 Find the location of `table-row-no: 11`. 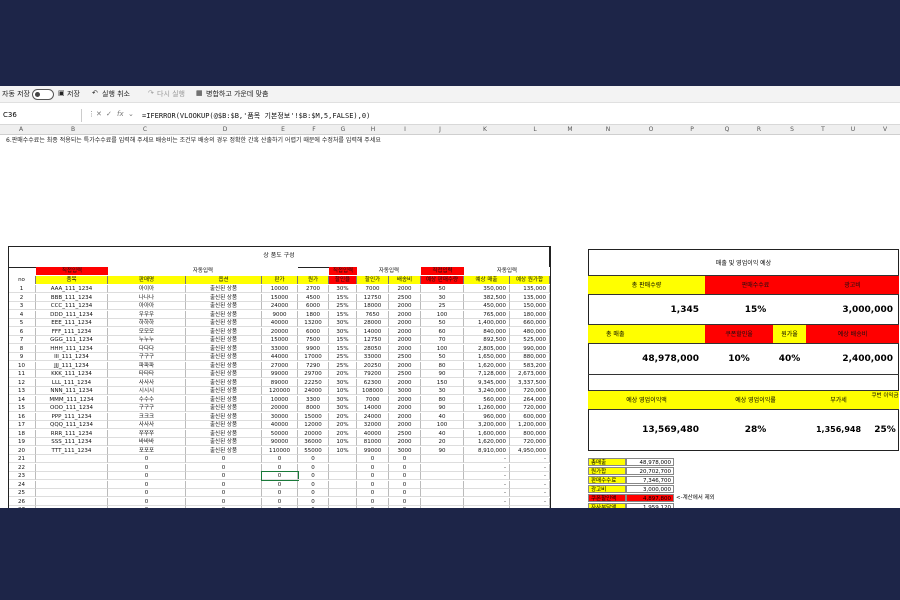

table-row-no: 11 is located at coordinates (22, 374).